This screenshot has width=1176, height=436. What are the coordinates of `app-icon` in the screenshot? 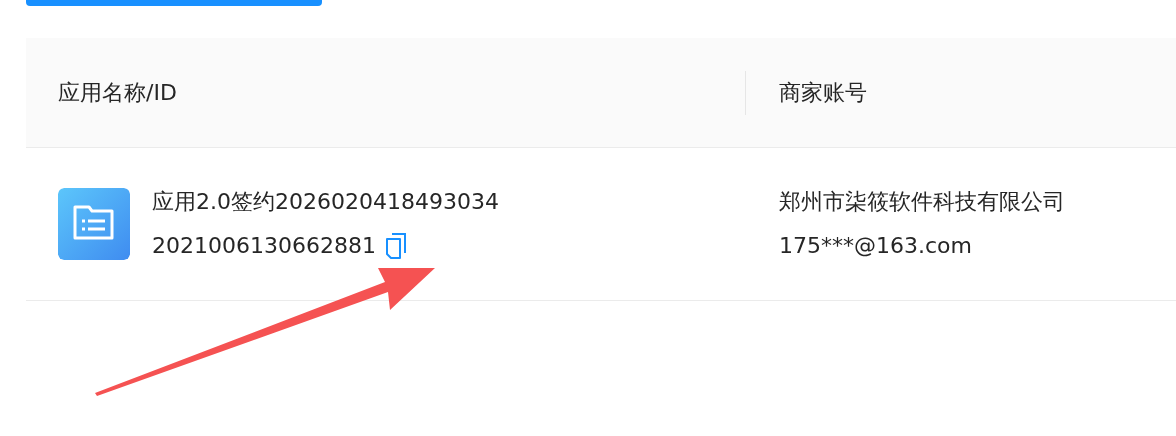 It's located at (94, 224).